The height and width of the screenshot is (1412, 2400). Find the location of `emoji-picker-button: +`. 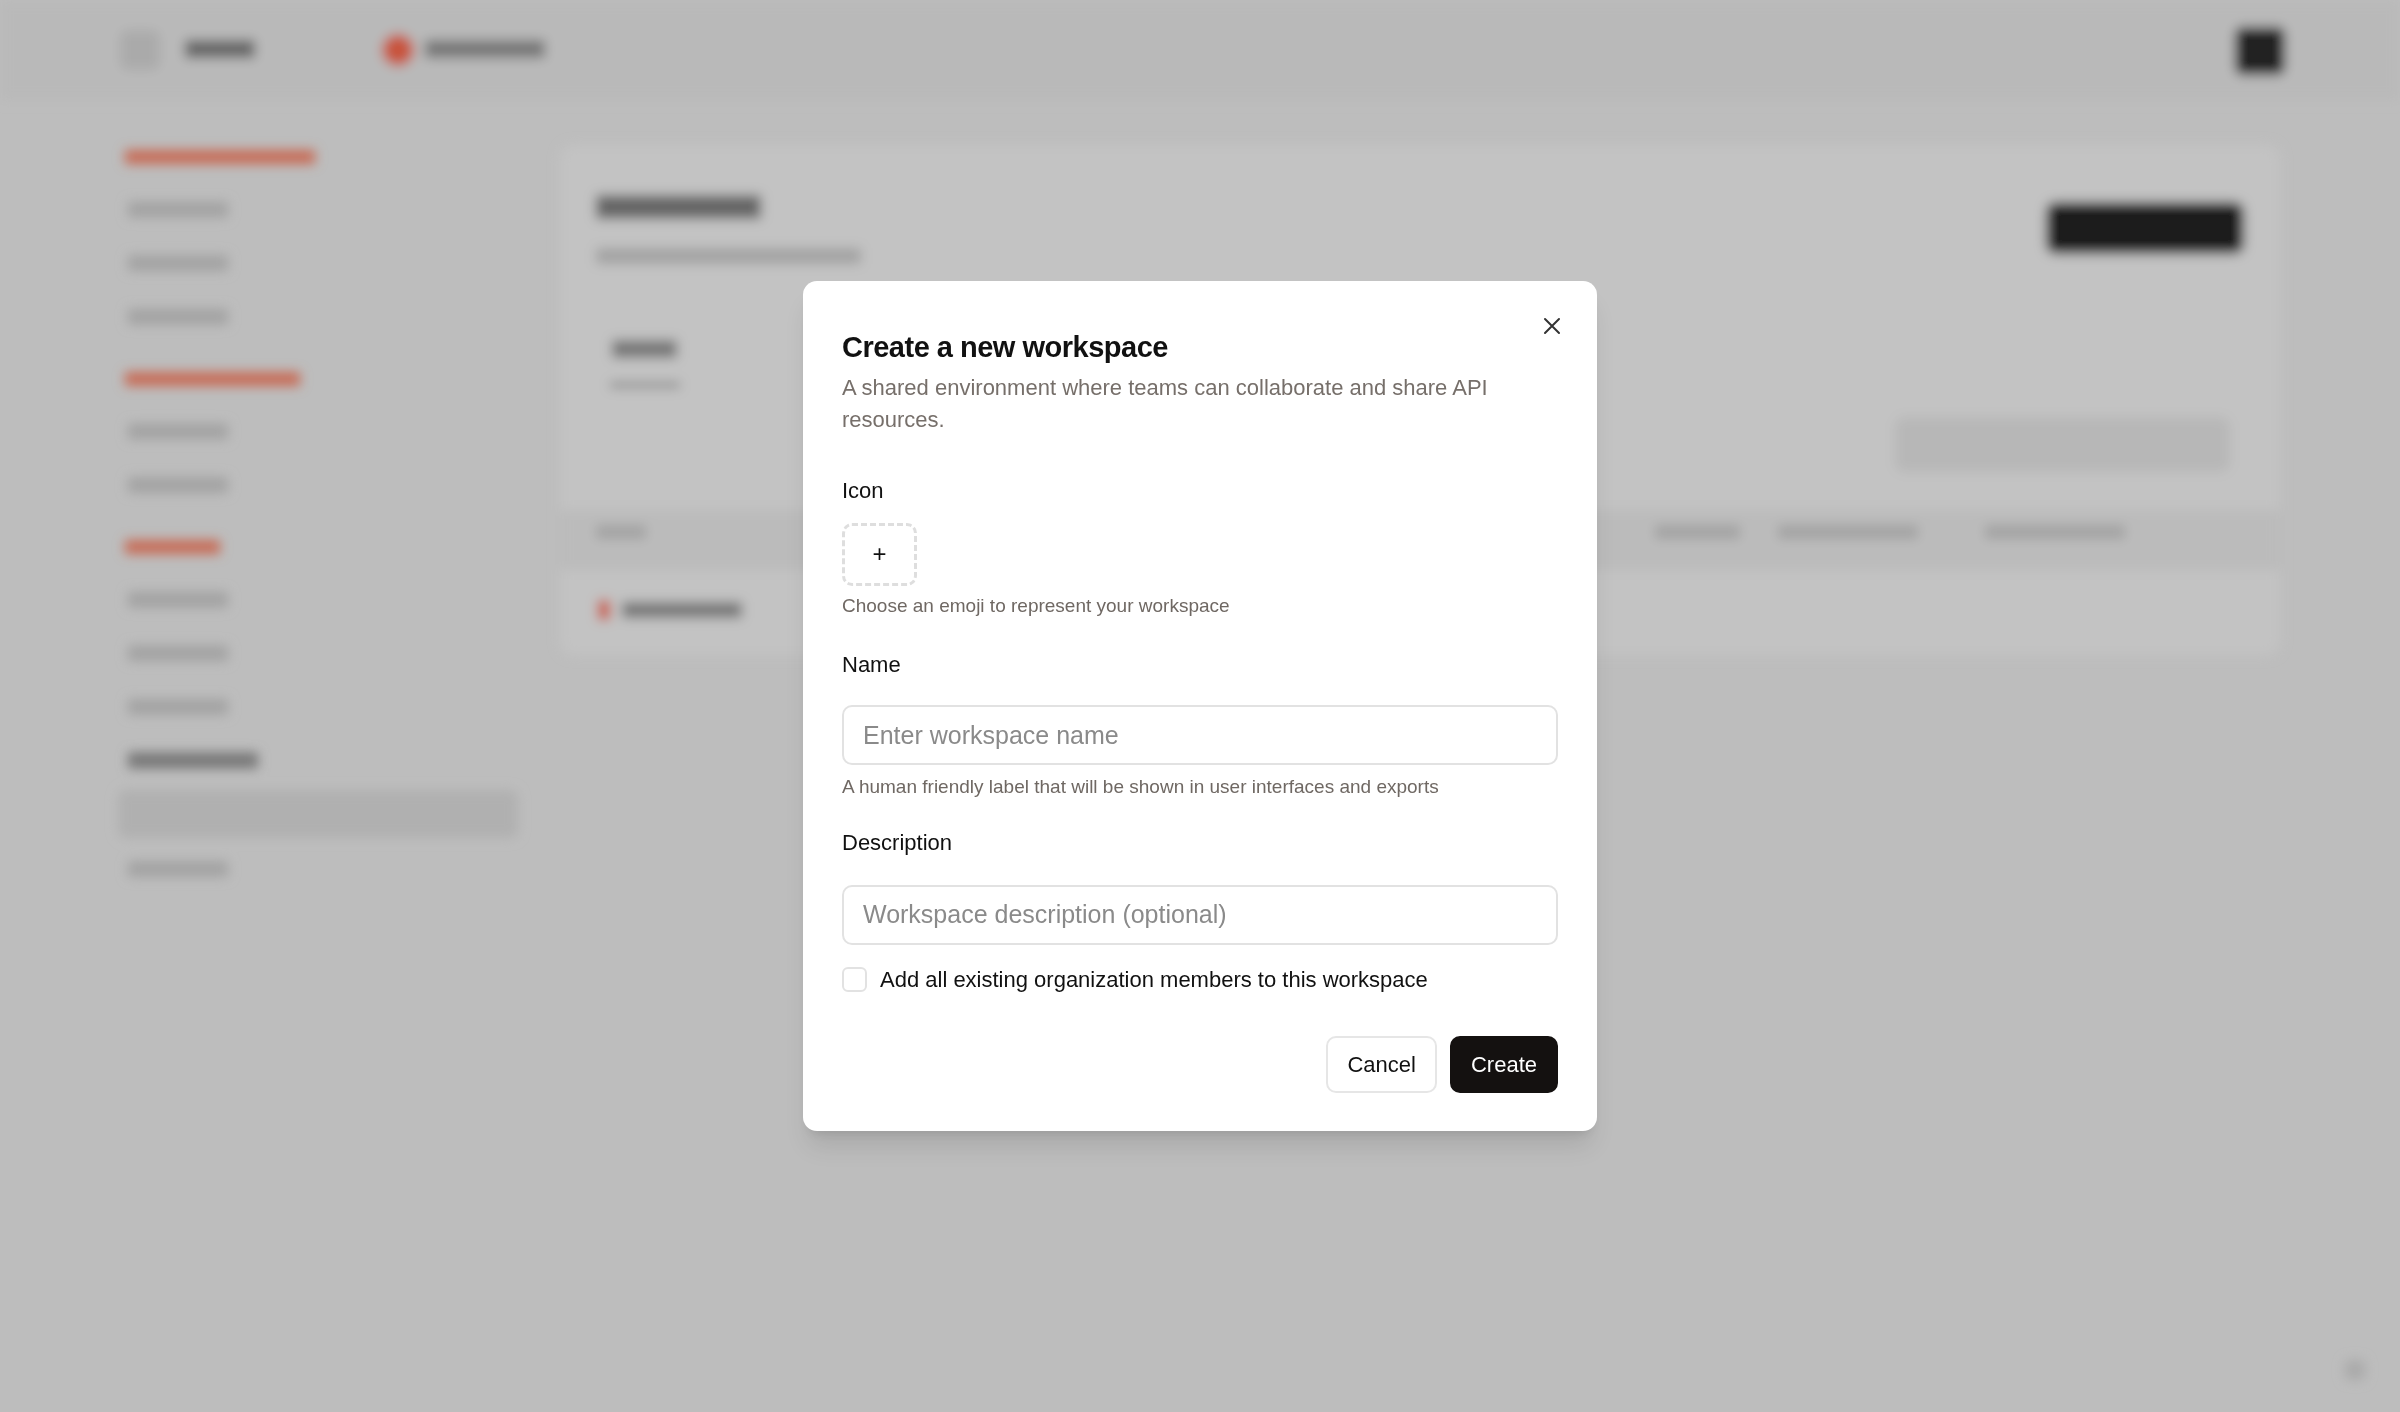

emoji-picker-button: + is located at coordinates (879, 554).